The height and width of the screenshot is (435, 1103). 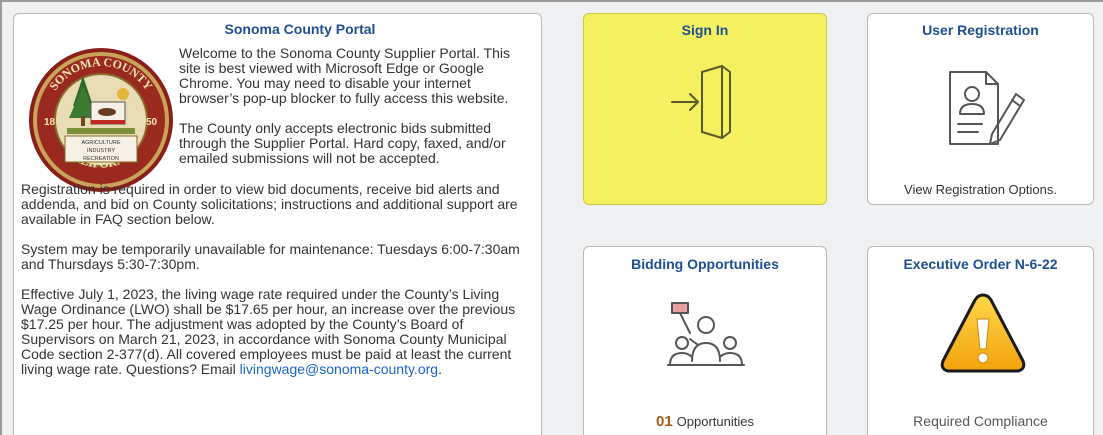 What do you see at coordinates (101, 151) in the screenshot?
I see `svg-text: INDUSTRY` at bounding box center [101, 151].